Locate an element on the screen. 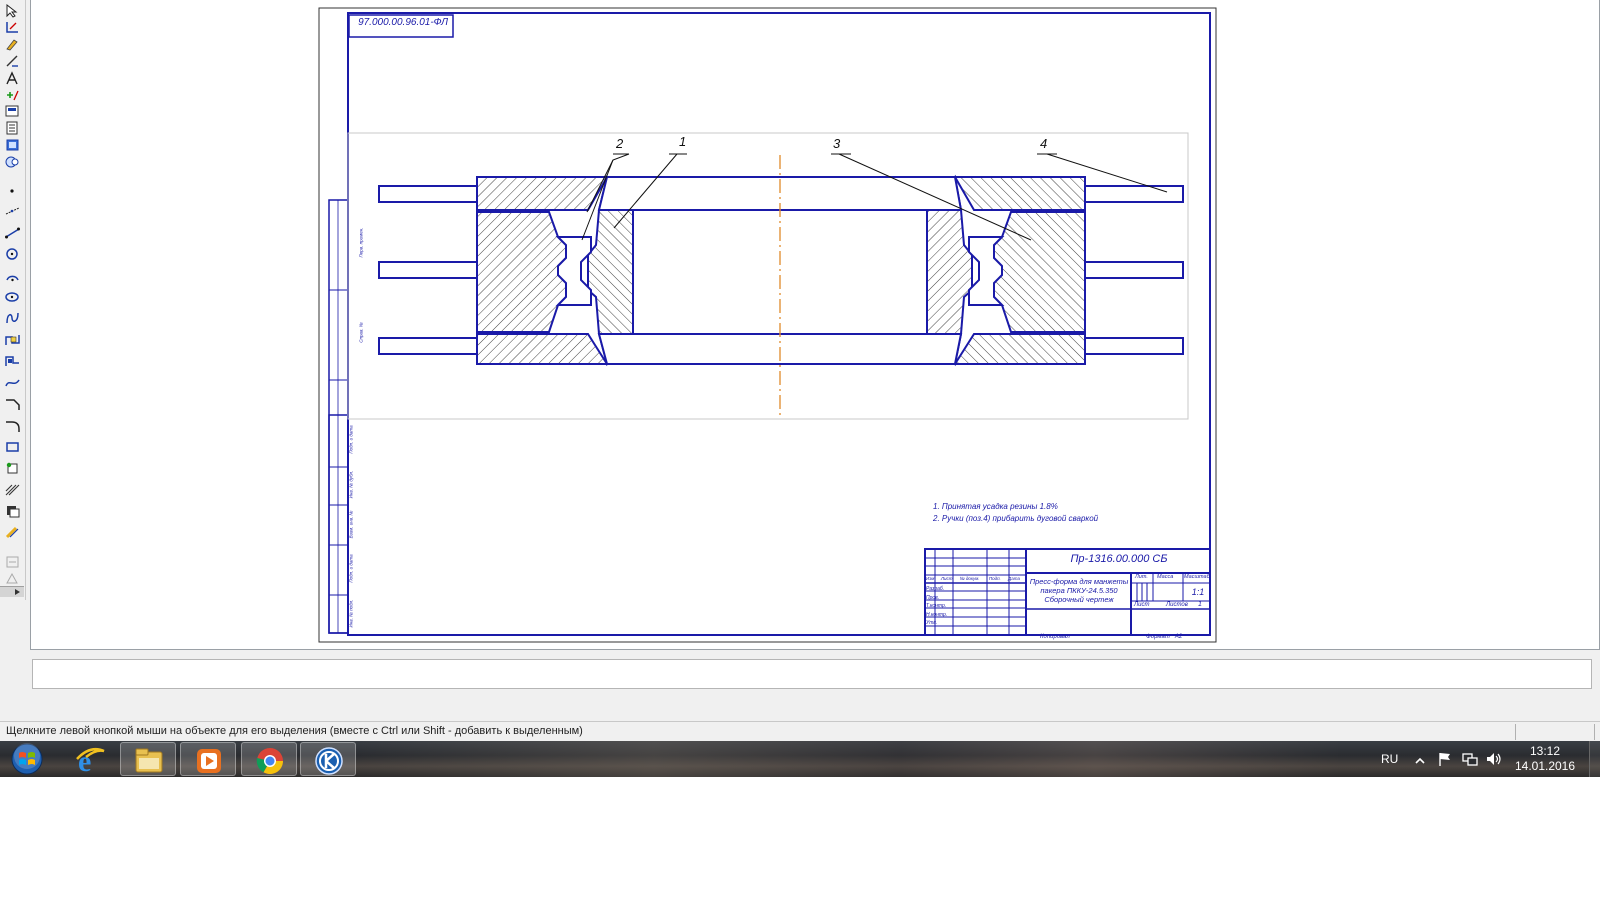 The height and width of the screenshot is (900, 1600). status-divider is located at coordinates (1515, 732).